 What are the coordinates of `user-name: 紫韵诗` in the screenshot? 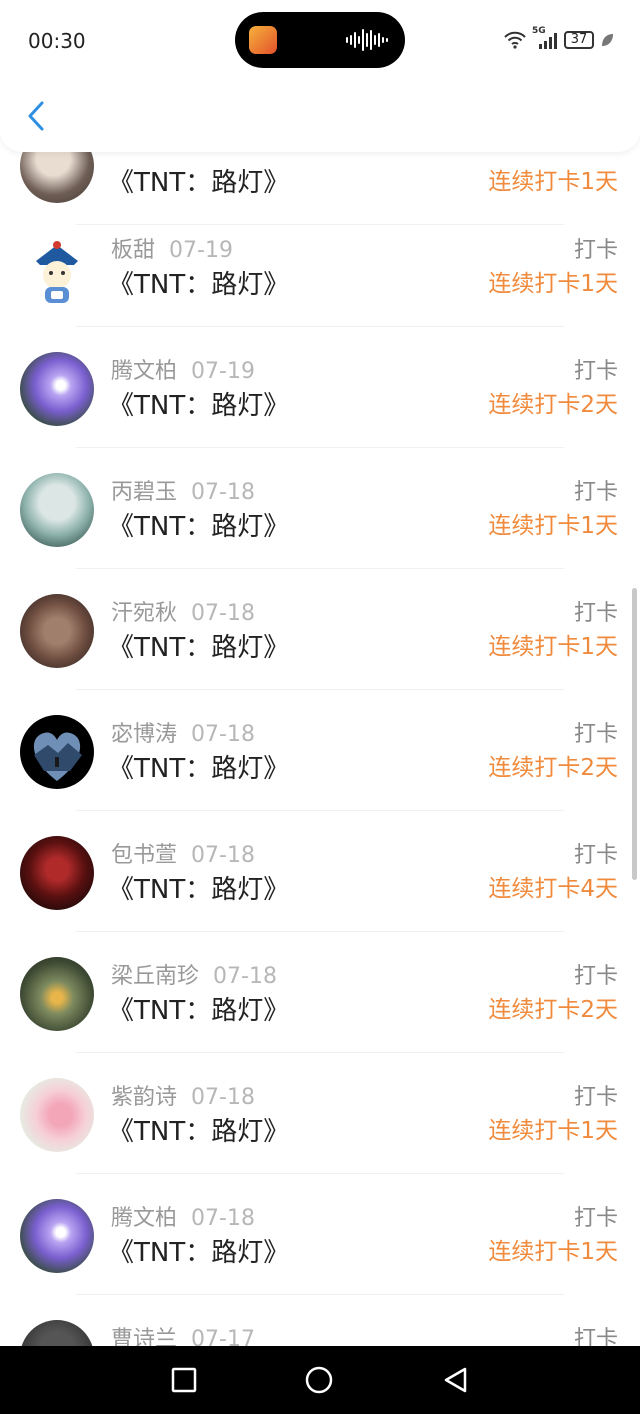 It's located at (144, 1097).